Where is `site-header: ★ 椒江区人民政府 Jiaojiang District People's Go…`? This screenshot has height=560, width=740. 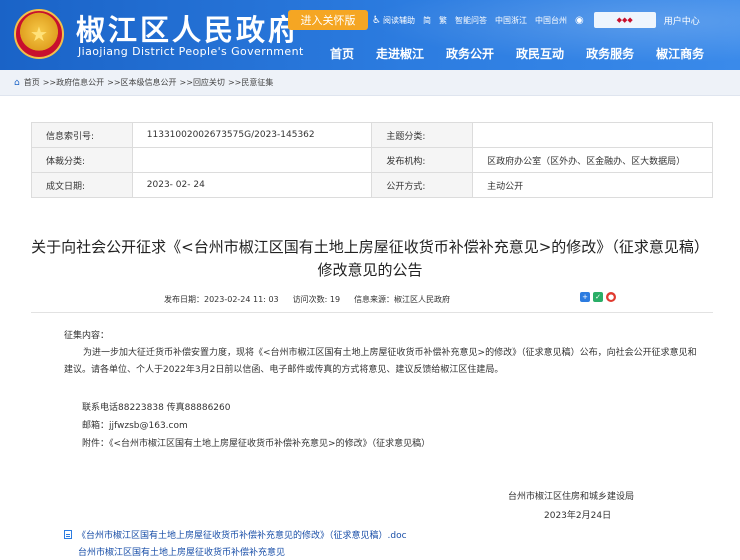 site-header: ★ 椒江区人民政府 Jiaojiang District People's Go… is located at coordinates (370, 35).